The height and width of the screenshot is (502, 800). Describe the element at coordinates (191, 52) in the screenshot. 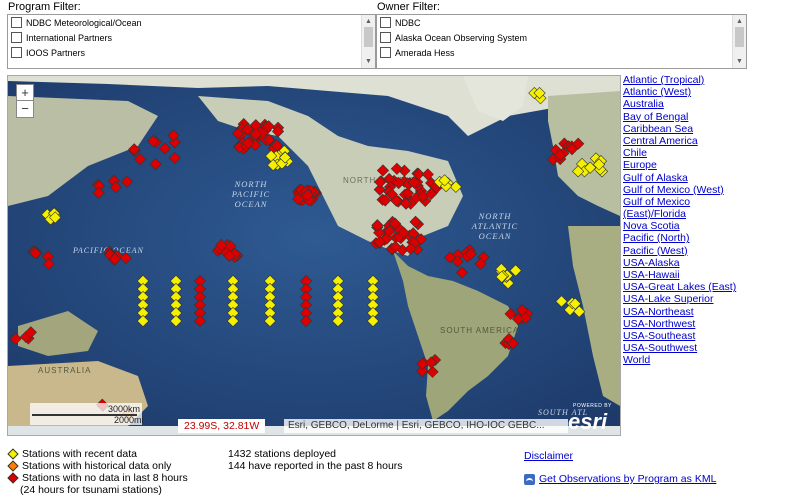

I see `program-filter-item: IOOS Partners` at that location.